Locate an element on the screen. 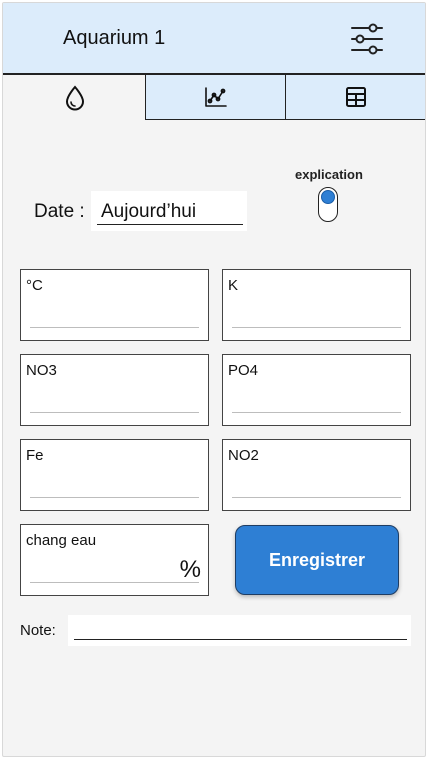  temperature-box: °C is located at coordinates (114, 305).